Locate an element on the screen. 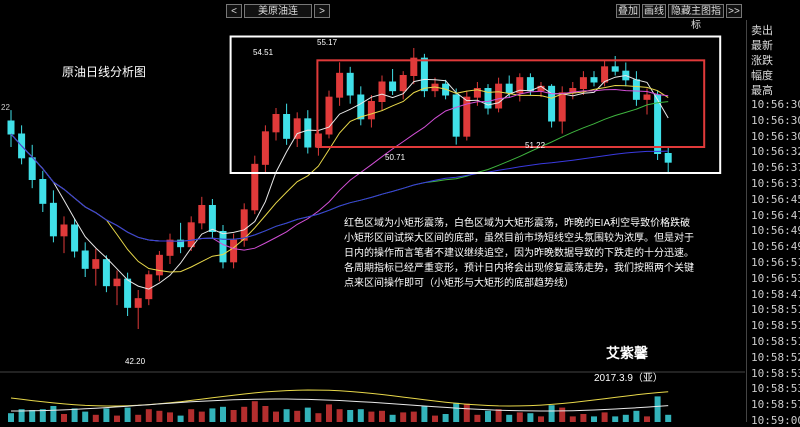  analysis-line-5: 点来区间操作即可（小矩形与大矩形的底部趋势线） is located at coordinates (459, 282).